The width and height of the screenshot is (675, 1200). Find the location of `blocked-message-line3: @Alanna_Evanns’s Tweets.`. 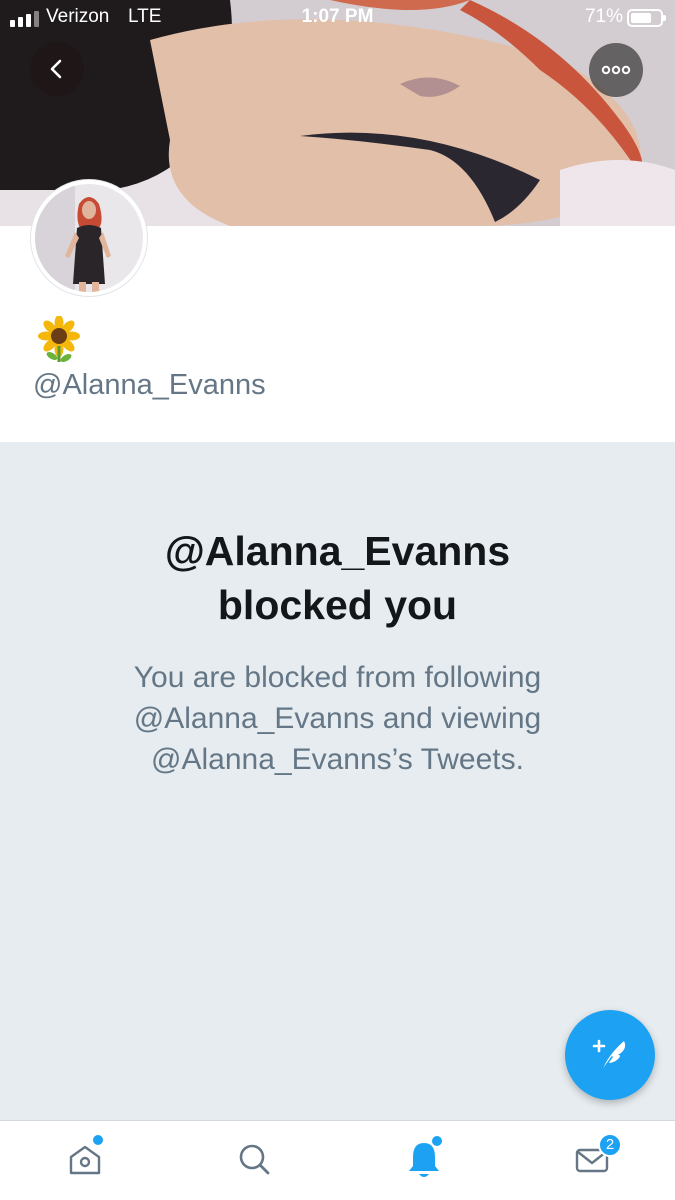

blocked-message-line3: @Alanna_Evanns’s Tweets. is located at coordinates (337, 759).